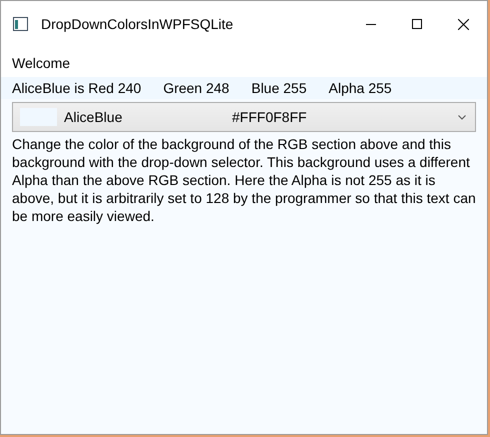 The width and height of the screenshot is (490, 437). What do you see at coordinates (41, 63) in the screenshot?
I see `welcome-label: Welcome` at bounding box center [41, 63].